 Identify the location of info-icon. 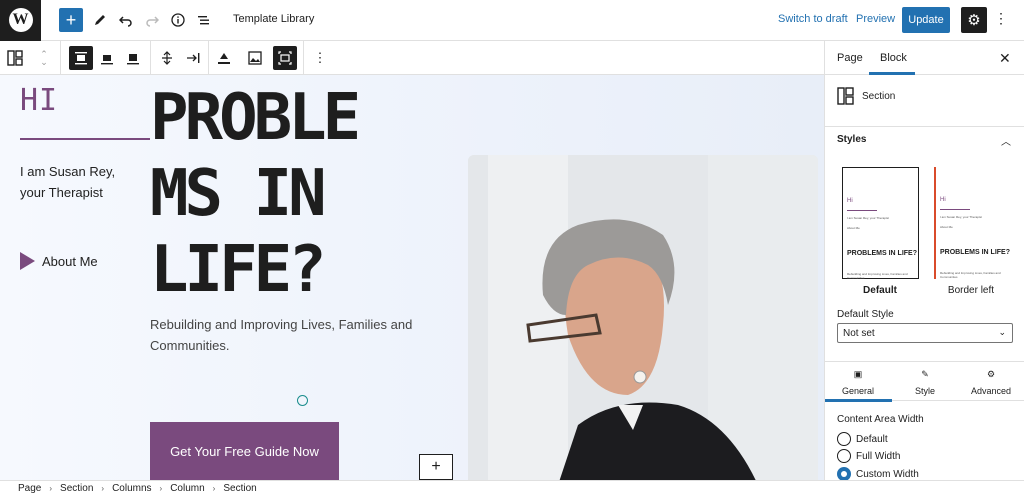
(178, 20).